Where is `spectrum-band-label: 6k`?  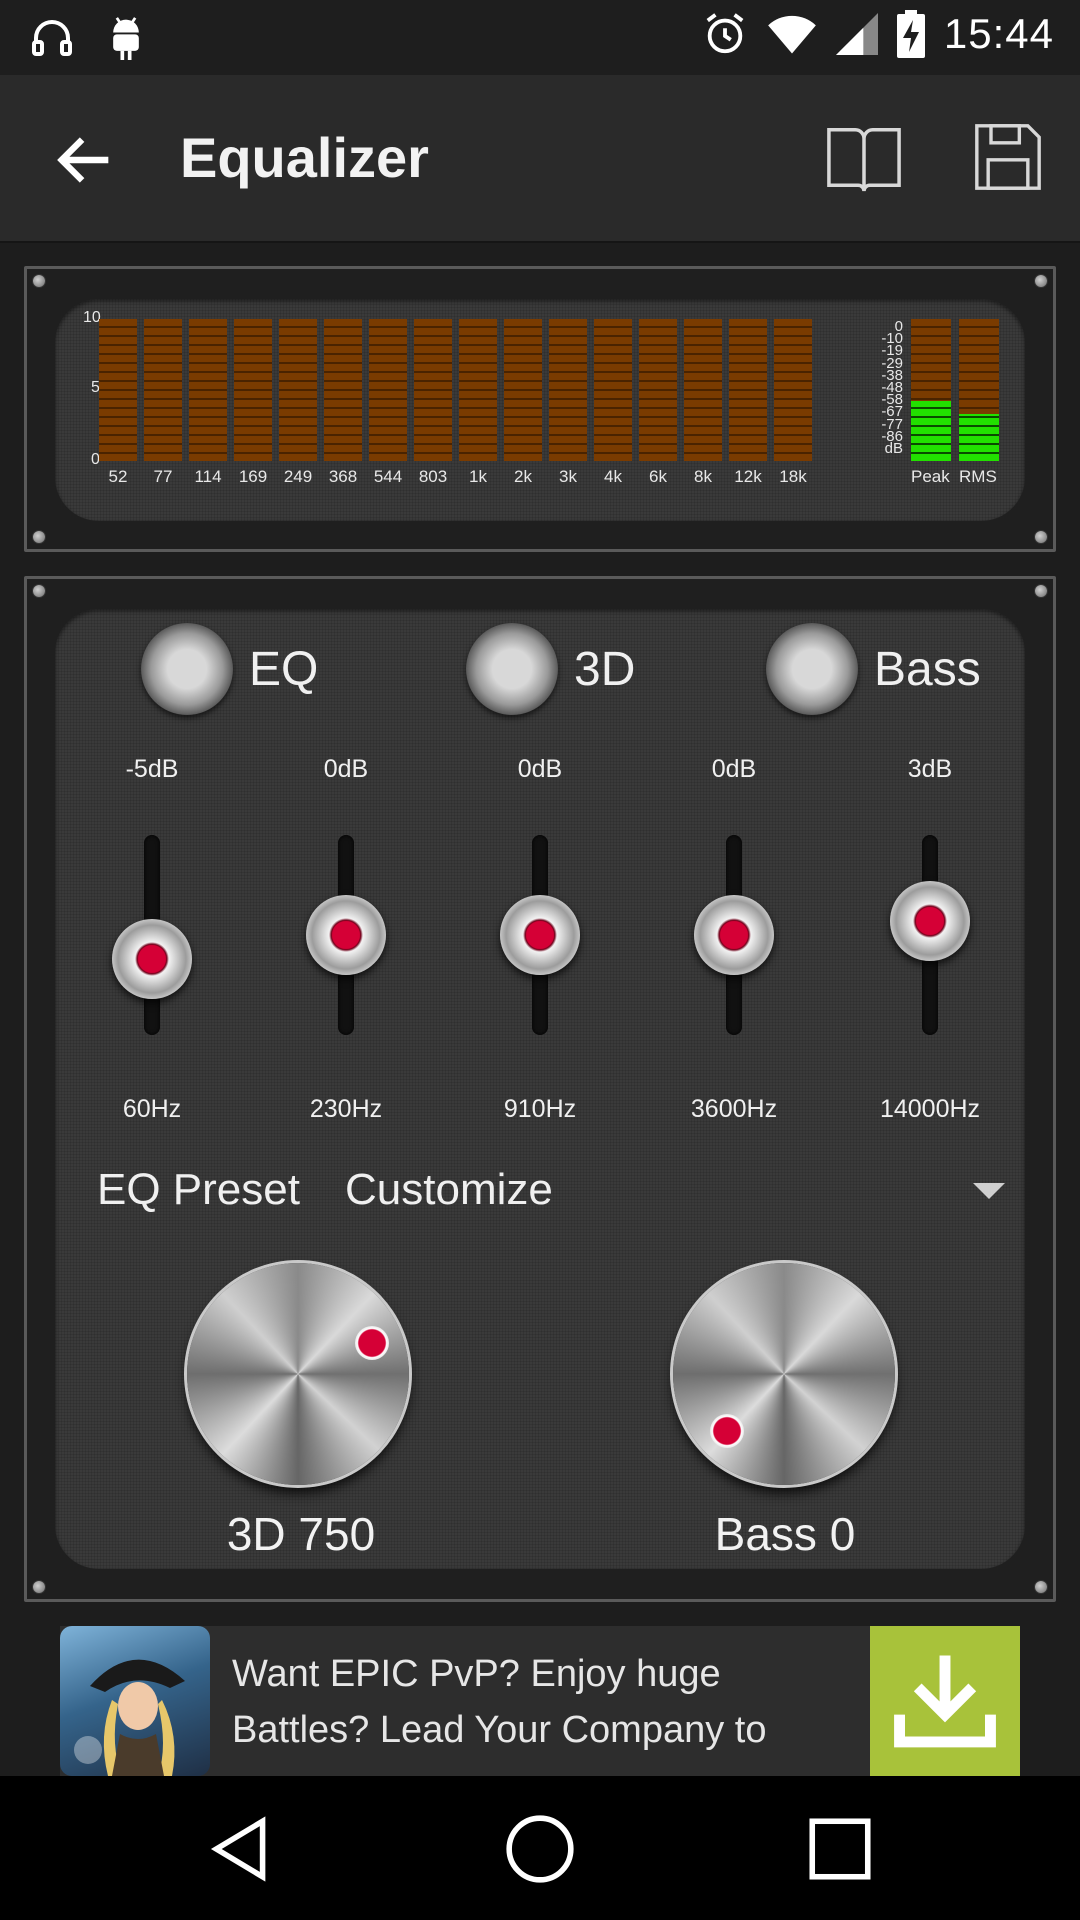 spectrum-band-label: 6k is located at coordinates (658, 476).